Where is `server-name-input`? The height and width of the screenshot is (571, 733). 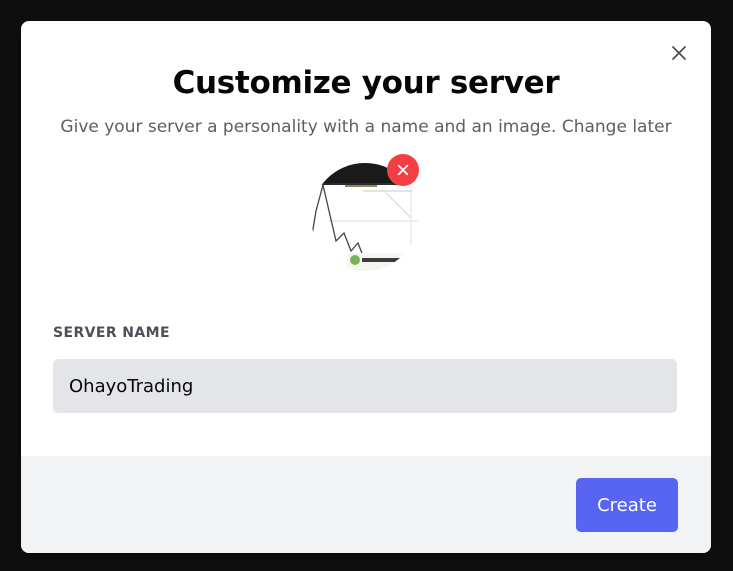
server-name-input is located at coordinates (365, 386).